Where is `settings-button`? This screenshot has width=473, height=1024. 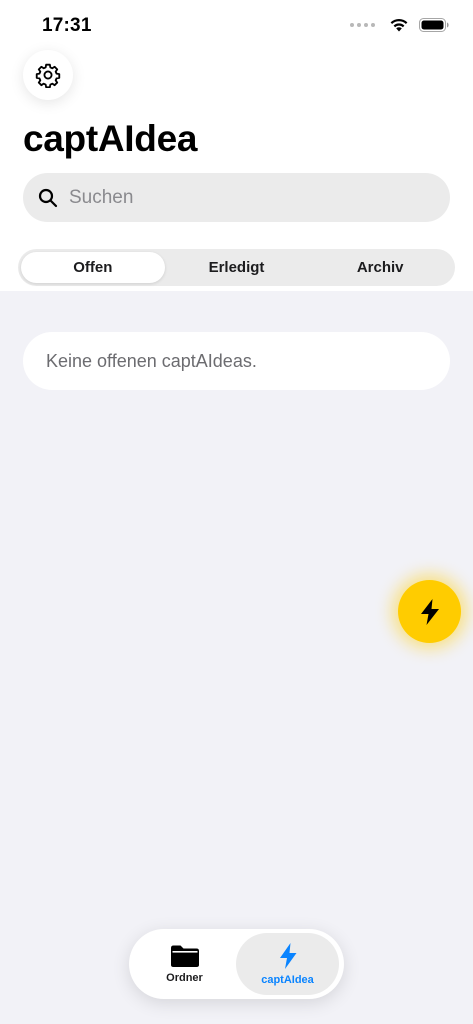
settings-button is located at coordinates (48, 75).